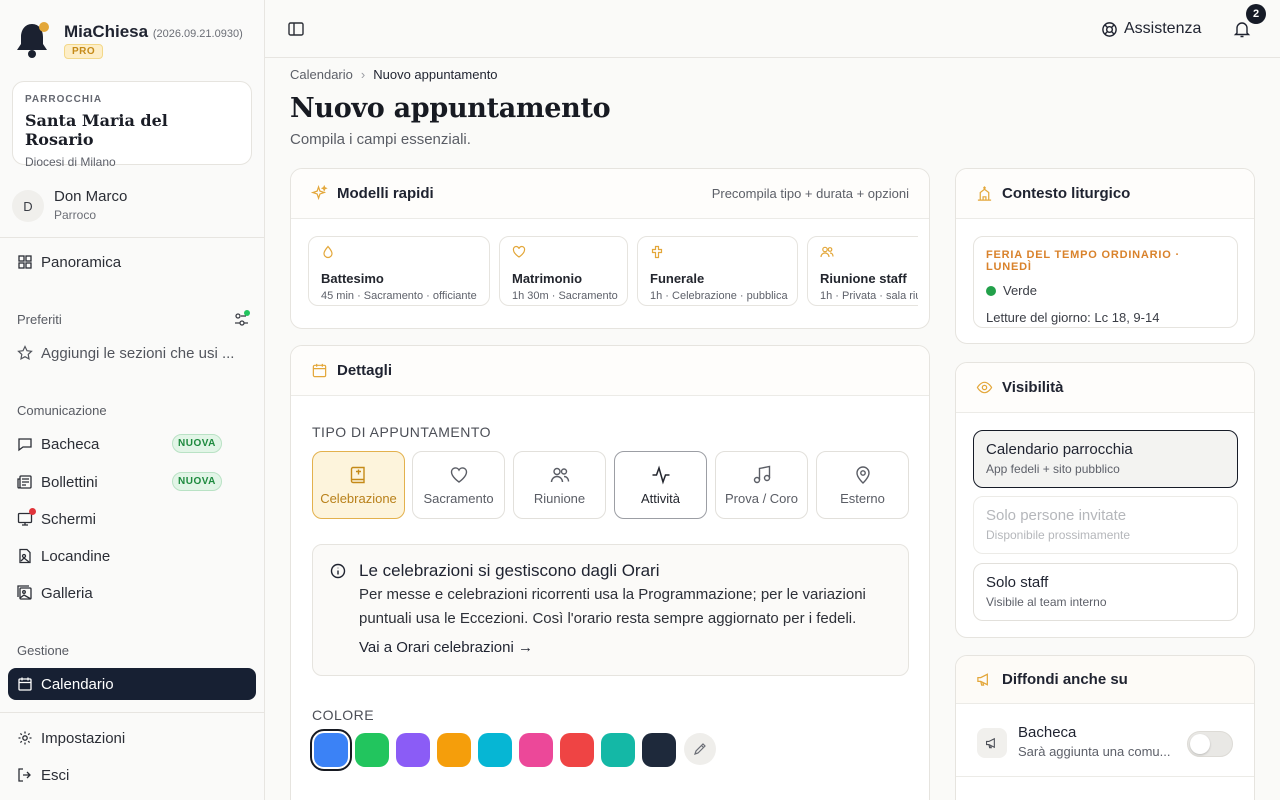 Image resolution: width=1280 pixels, height=800 pixels. Describe the element at coordinates (132, 206) in the screenshot. I see `user-profile: D Don Marco Parroco` at that location.